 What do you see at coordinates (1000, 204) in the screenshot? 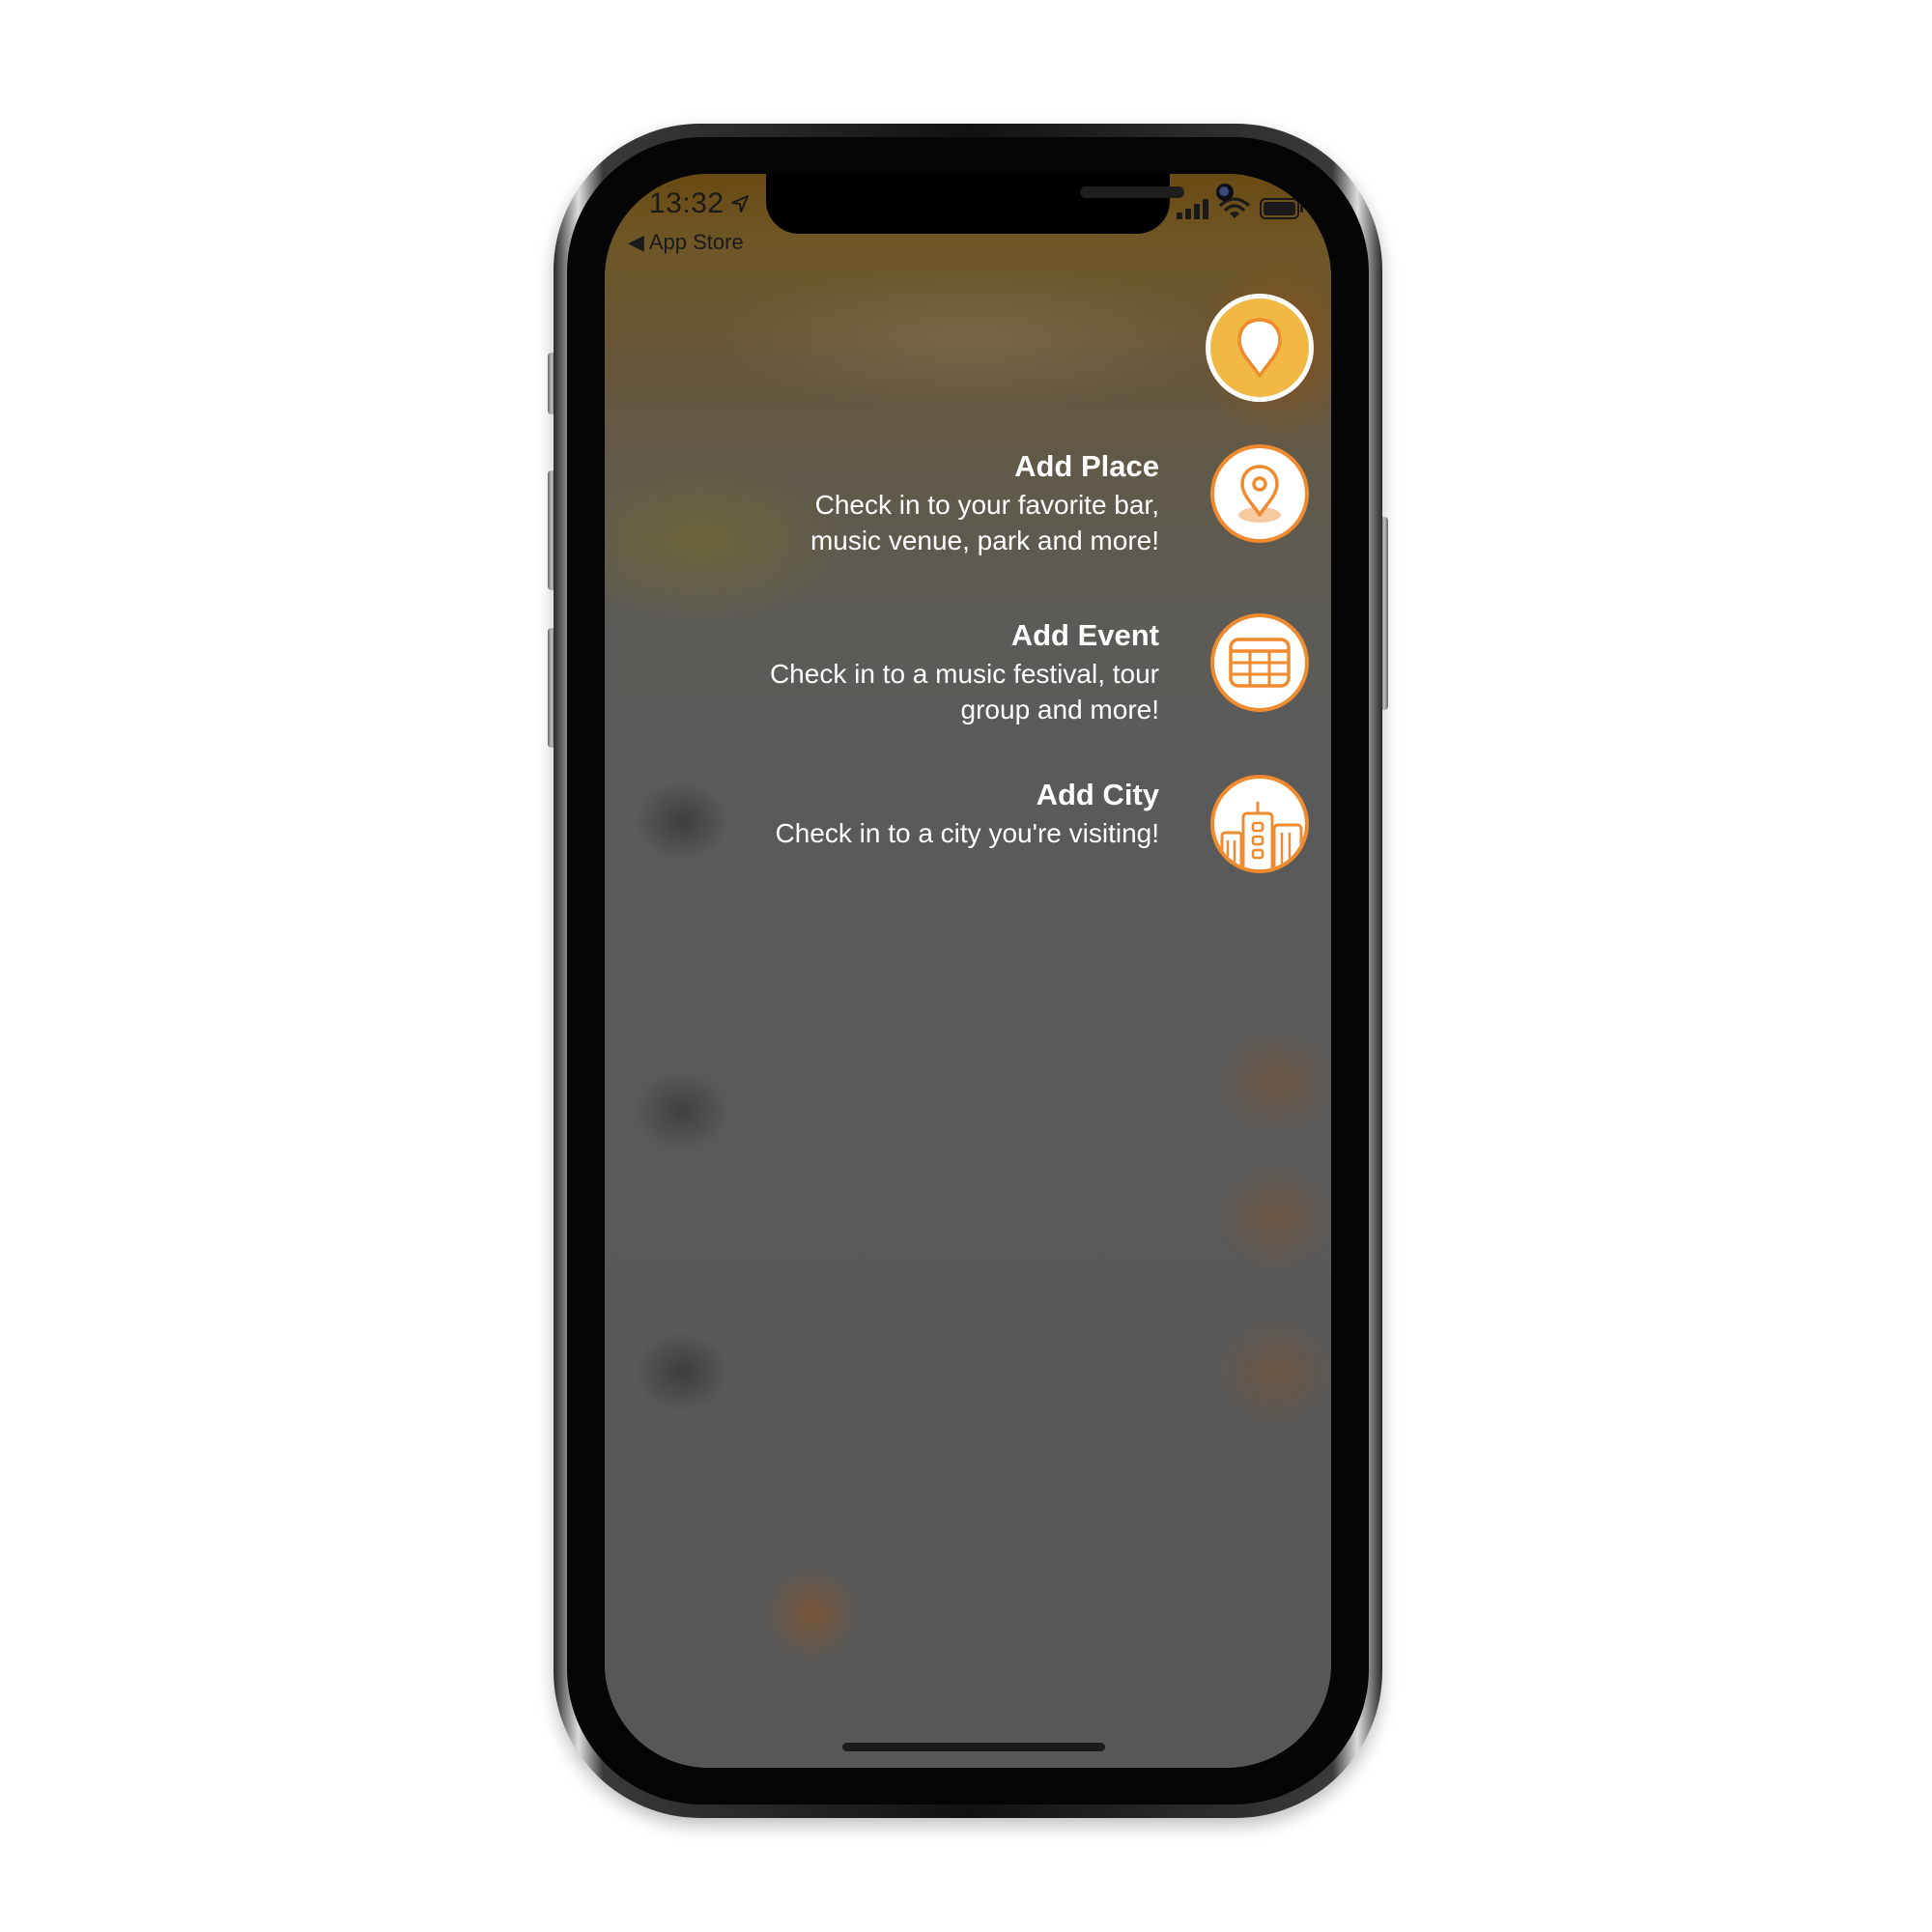
I see `notch` at bounding box center [1000, 204].